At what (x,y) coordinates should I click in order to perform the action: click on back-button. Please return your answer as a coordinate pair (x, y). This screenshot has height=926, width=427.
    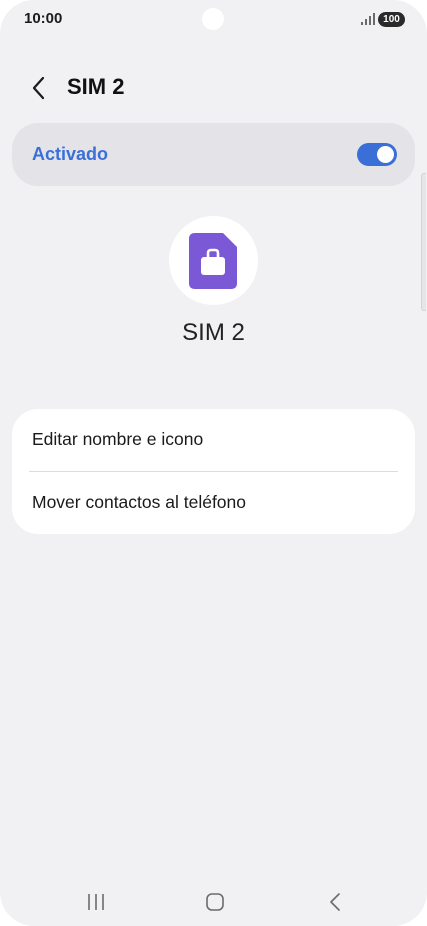
    Looking at the image, I should click on (40, 88).